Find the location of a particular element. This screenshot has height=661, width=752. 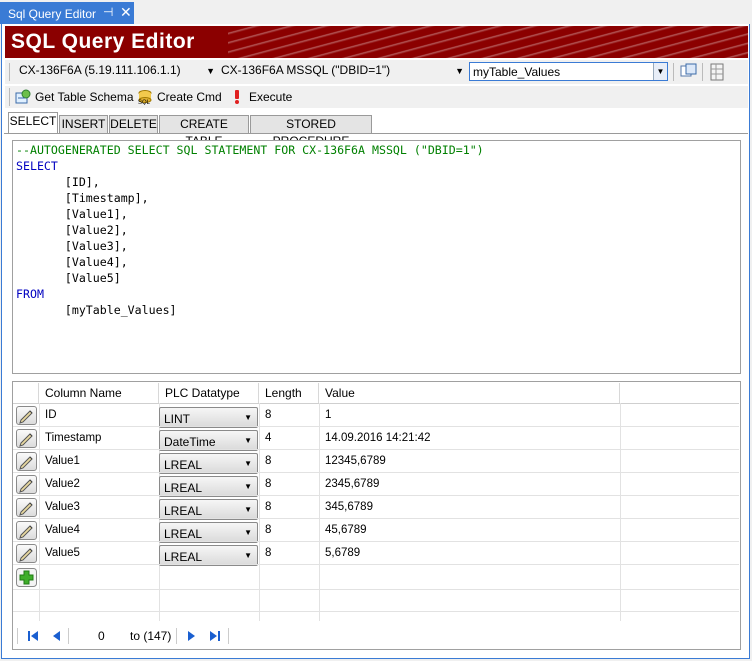

tab-delete: DELETE is located at coordinates (133, 124).